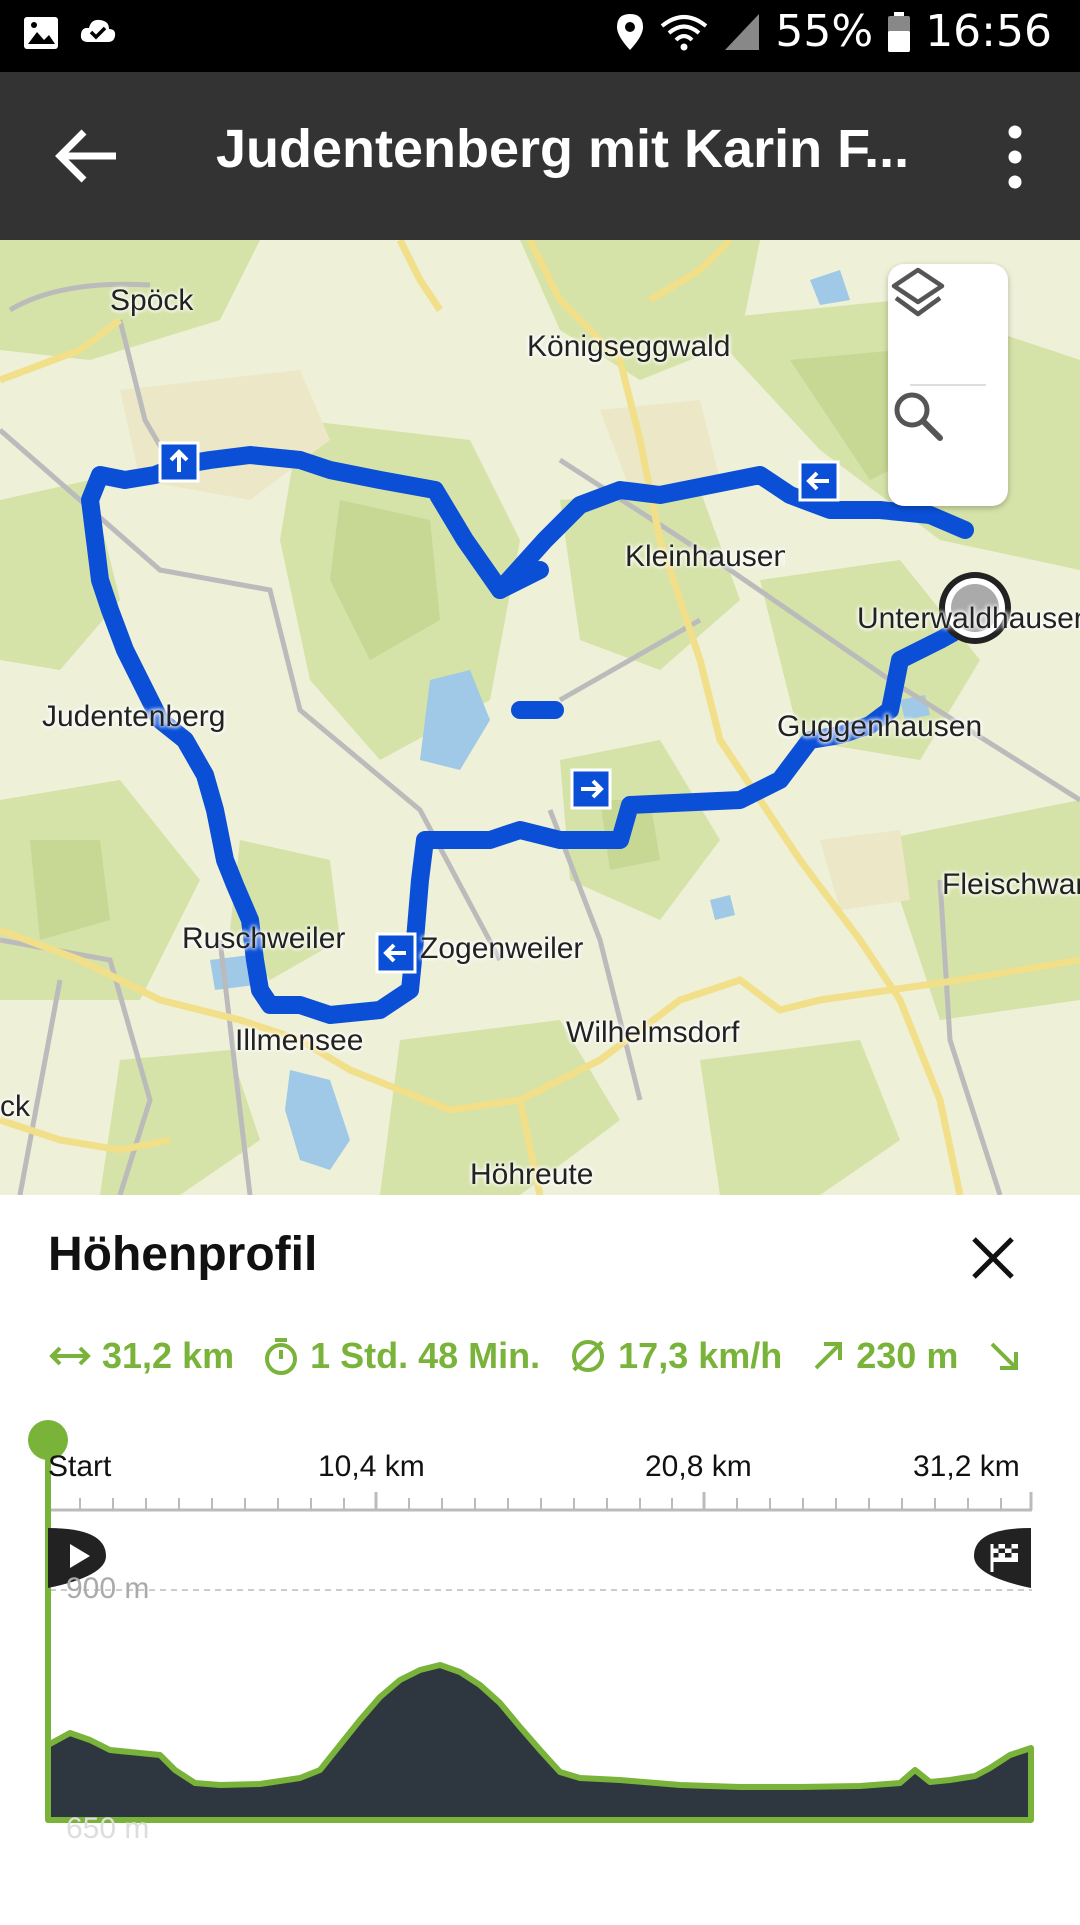 The width and height of the screenshot is (1080, 1925). I want to click on stat-speed-value: 17,3 km/h, so click(700, 1355).